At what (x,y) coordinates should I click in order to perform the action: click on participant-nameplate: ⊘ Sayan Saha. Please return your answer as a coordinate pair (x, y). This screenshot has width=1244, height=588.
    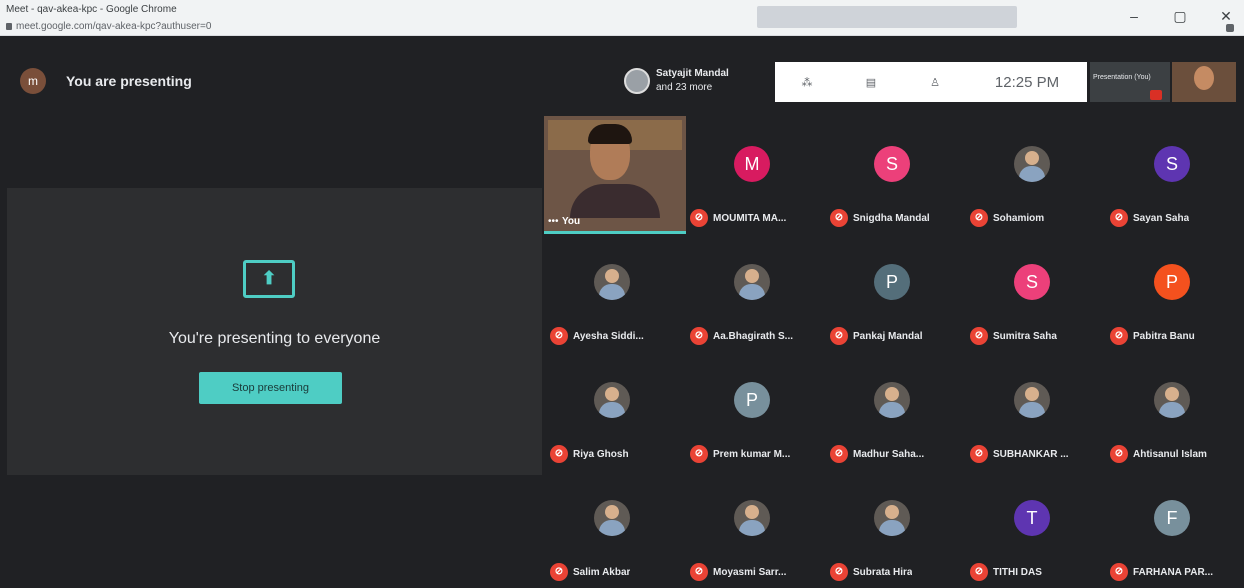
    Looking at the image, I should click on (1149, 218).